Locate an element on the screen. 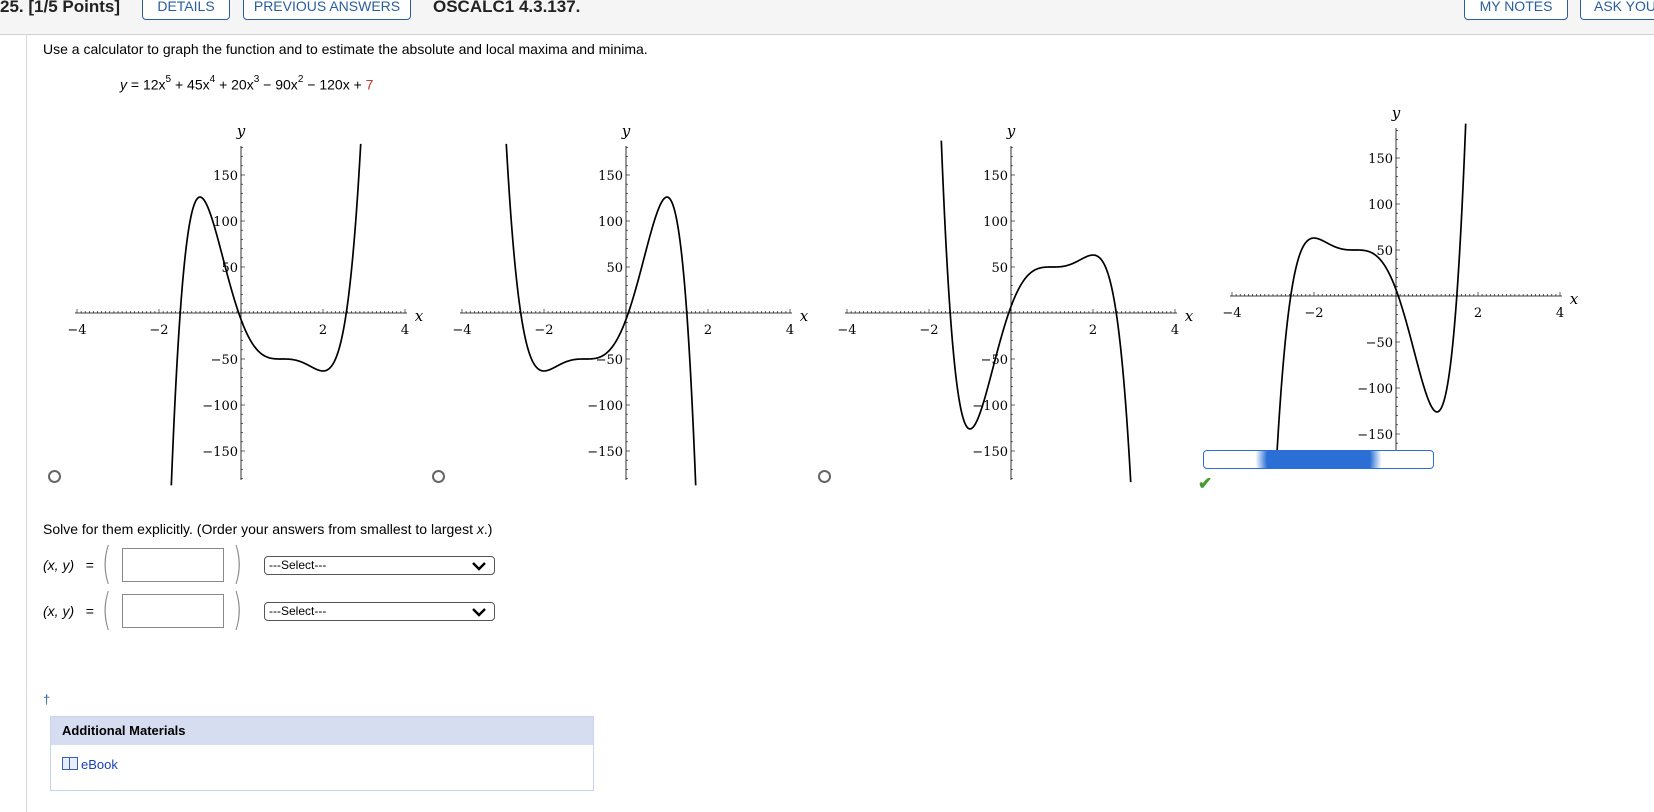 This screenshot has width=1654, height=812. graph-option-4-radio is located at coordinates (1318, 459).